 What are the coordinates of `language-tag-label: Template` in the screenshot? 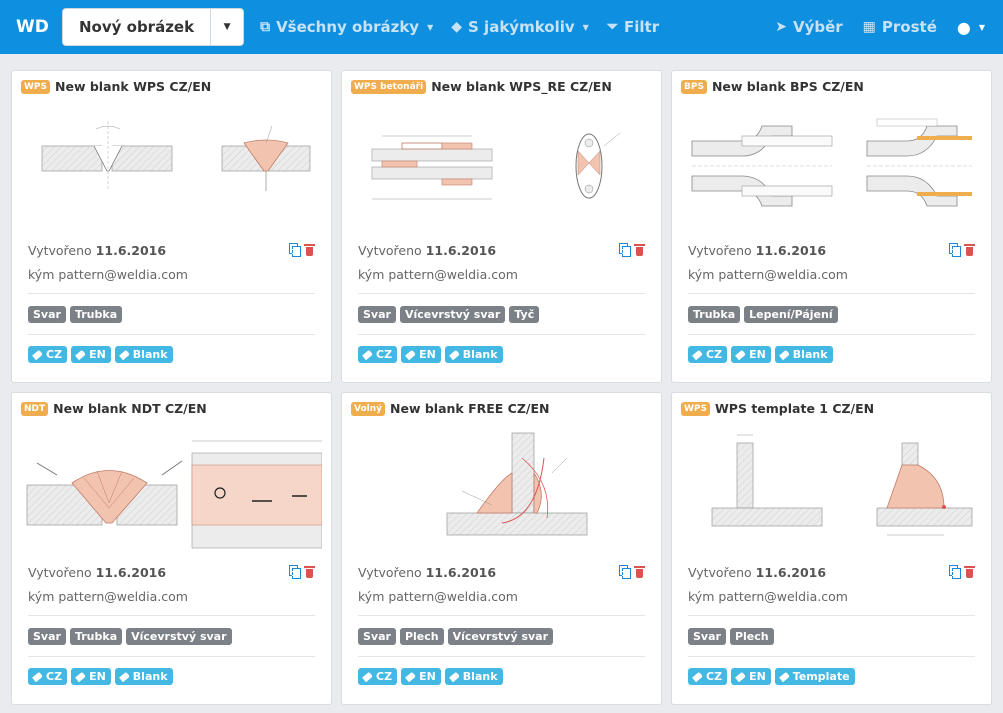 It's located at (821, 676).